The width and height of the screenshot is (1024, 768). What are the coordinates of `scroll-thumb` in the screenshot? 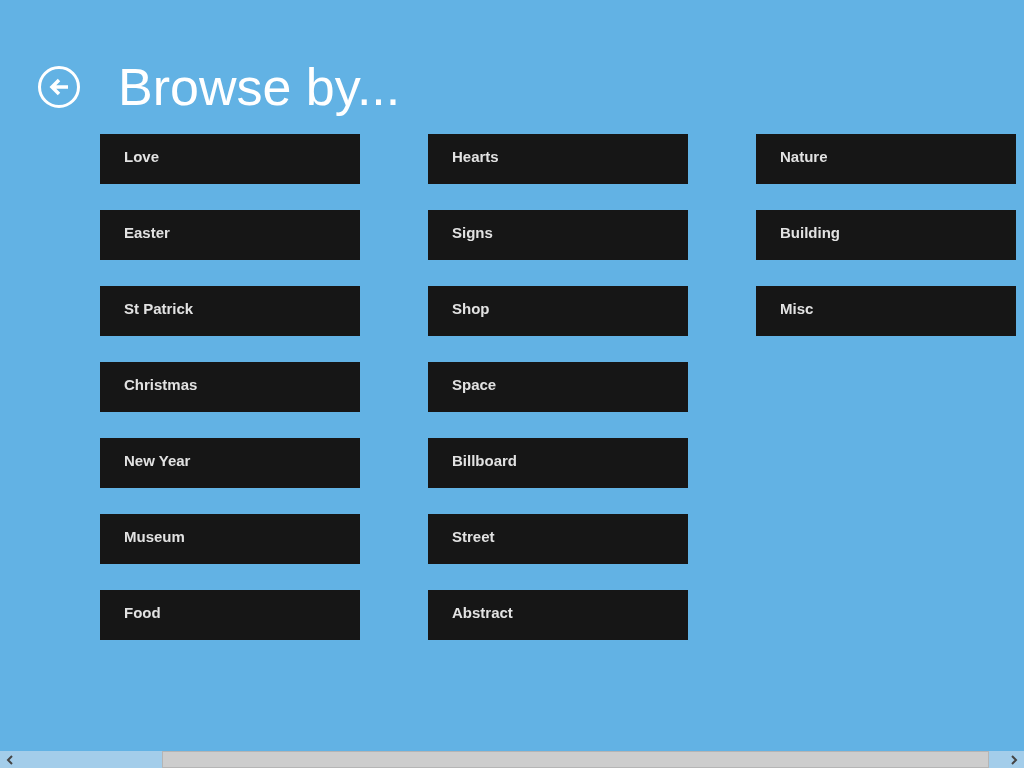 It's located at (575, 759).